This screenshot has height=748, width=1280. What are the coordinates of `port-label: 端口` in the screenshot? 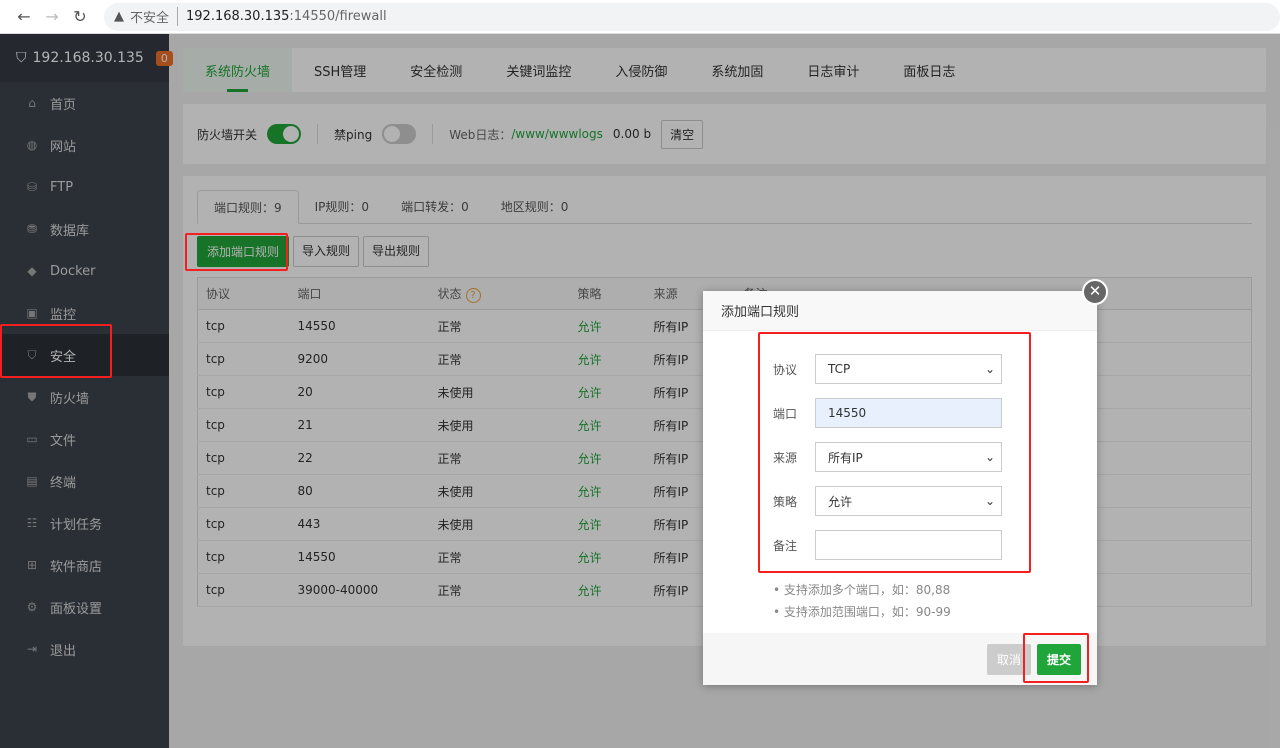 It's located at (785, 413).